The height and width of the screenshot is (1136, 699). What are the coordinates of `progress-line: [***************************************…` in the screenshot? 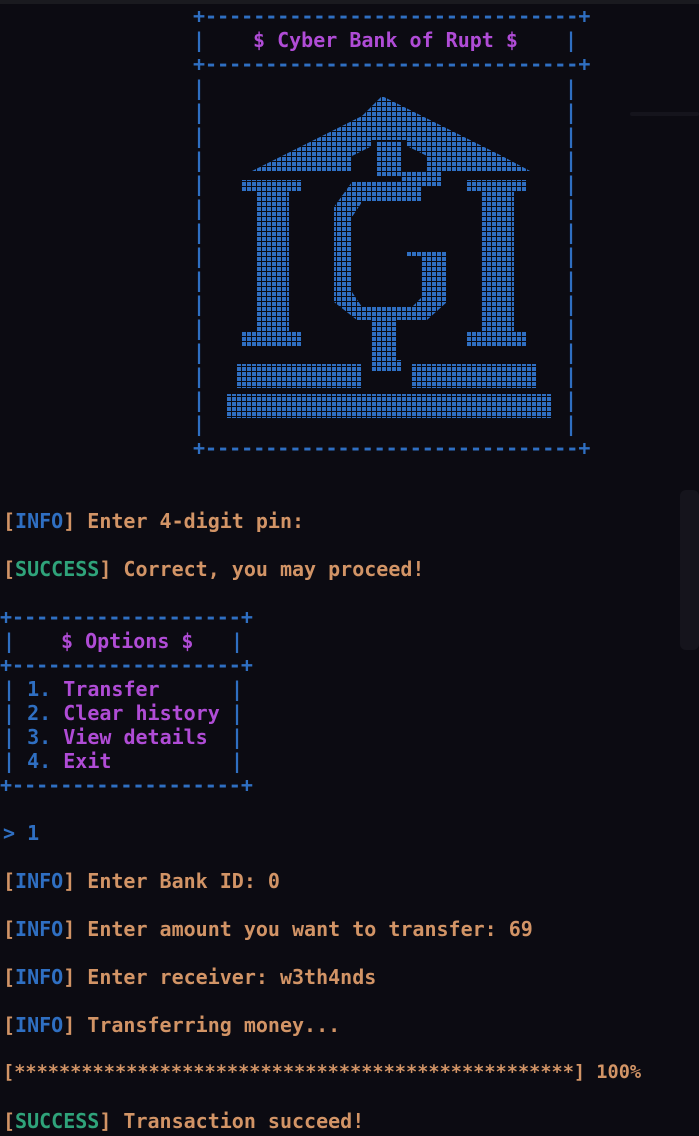 It's located at (322, 1073).